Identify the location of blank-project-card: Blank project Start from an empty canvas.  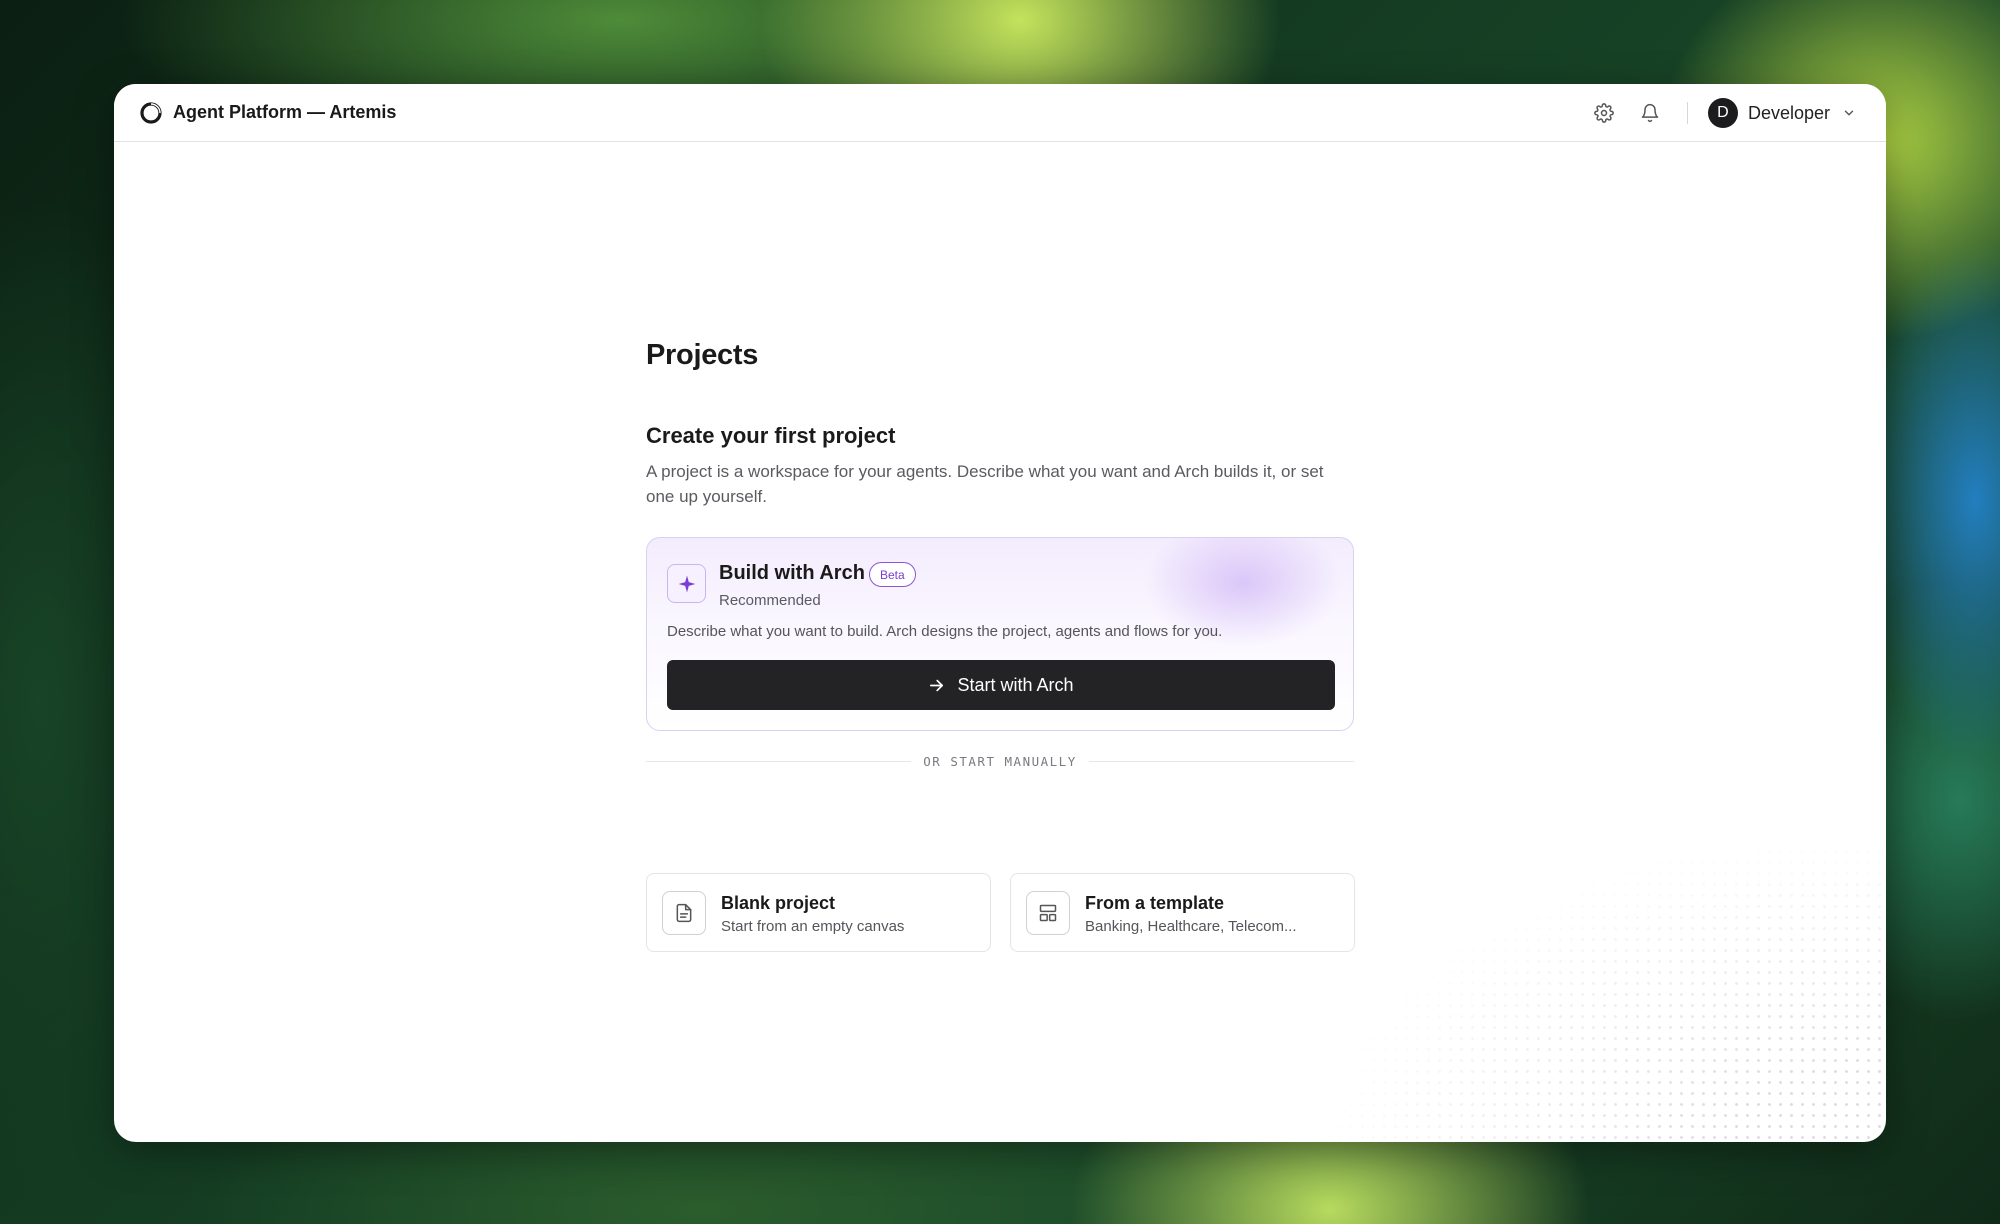
(818, 912).